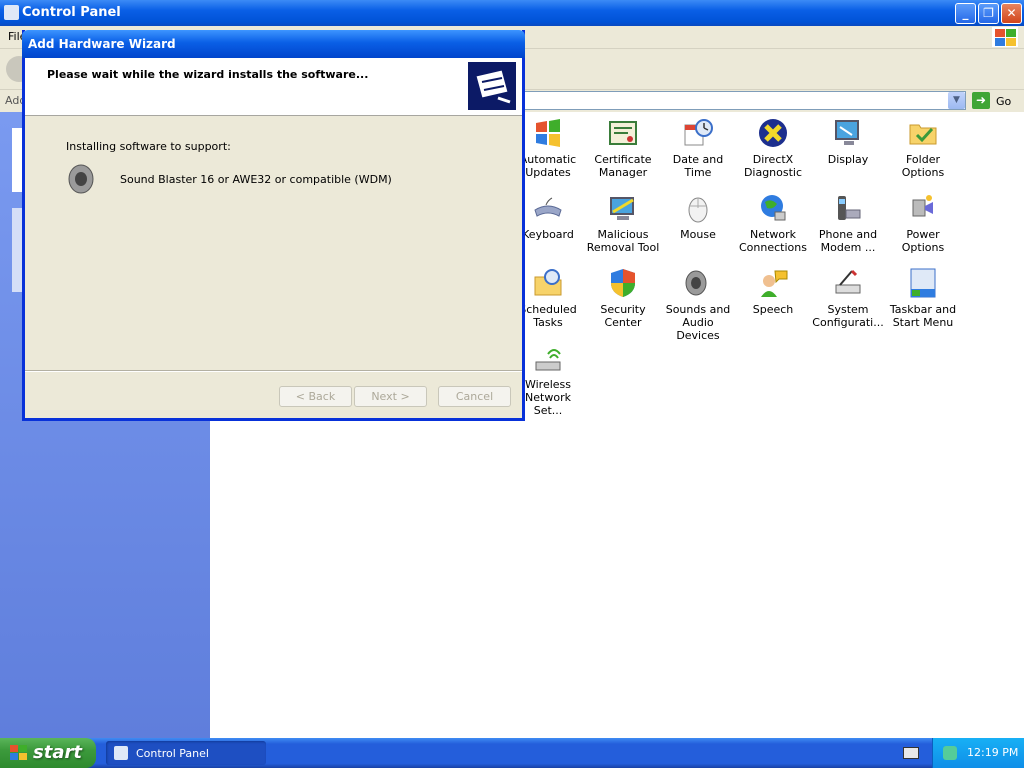  What do you see at coordinates (548, 358) in the screenshot?
I see `wireless-icon` at bounding box center [548, 358].